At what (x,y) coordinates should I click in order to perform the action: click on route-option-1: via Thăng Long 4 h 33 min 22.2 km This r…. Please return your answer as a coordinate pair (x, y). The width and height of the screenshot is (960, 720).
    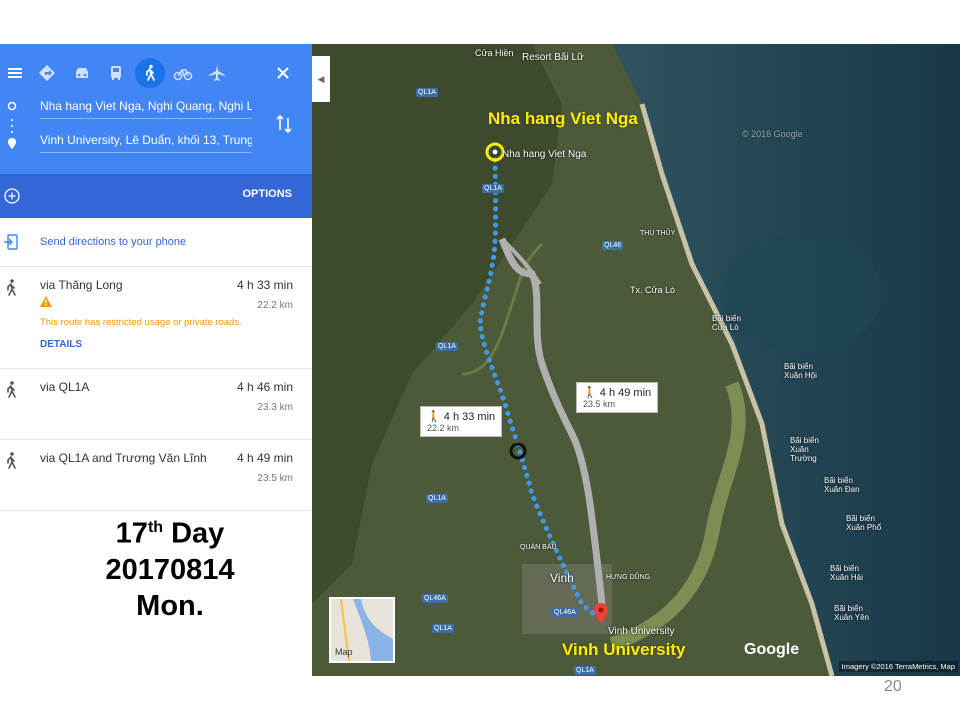
    Looking at the image, I should click on (156, 317).